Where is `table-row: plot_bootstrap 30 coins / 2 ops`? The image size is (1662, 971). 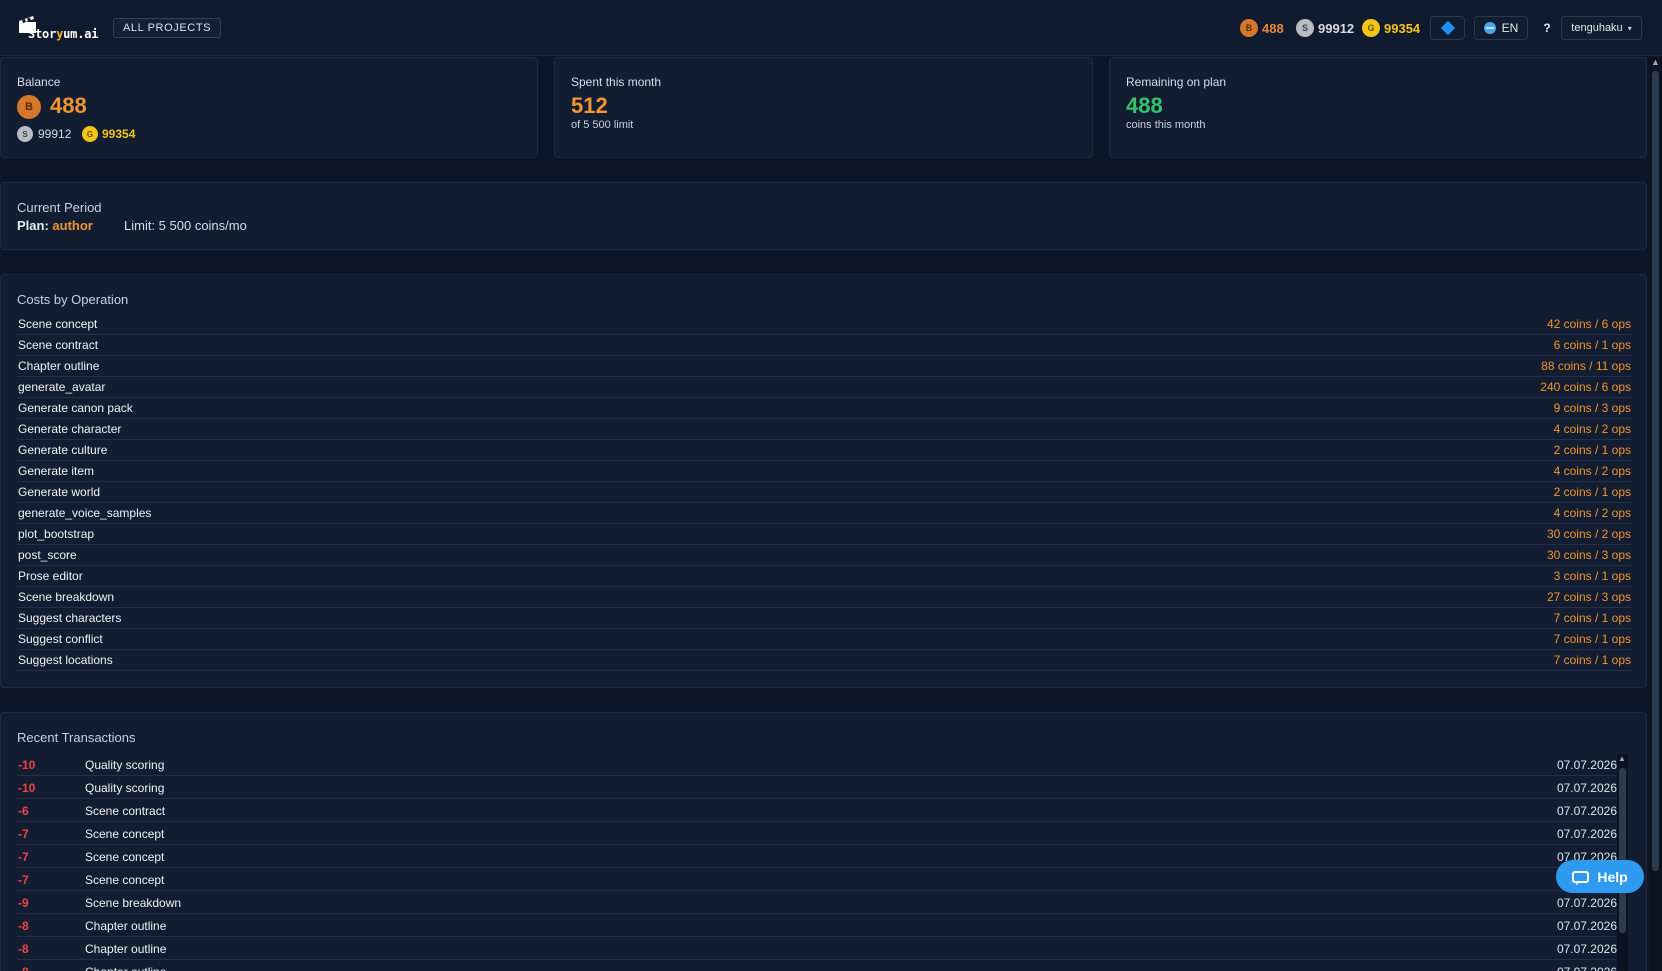 table-row: plot_bootstrap 30 coins / 2 ops is located at coordinates (824, 534).